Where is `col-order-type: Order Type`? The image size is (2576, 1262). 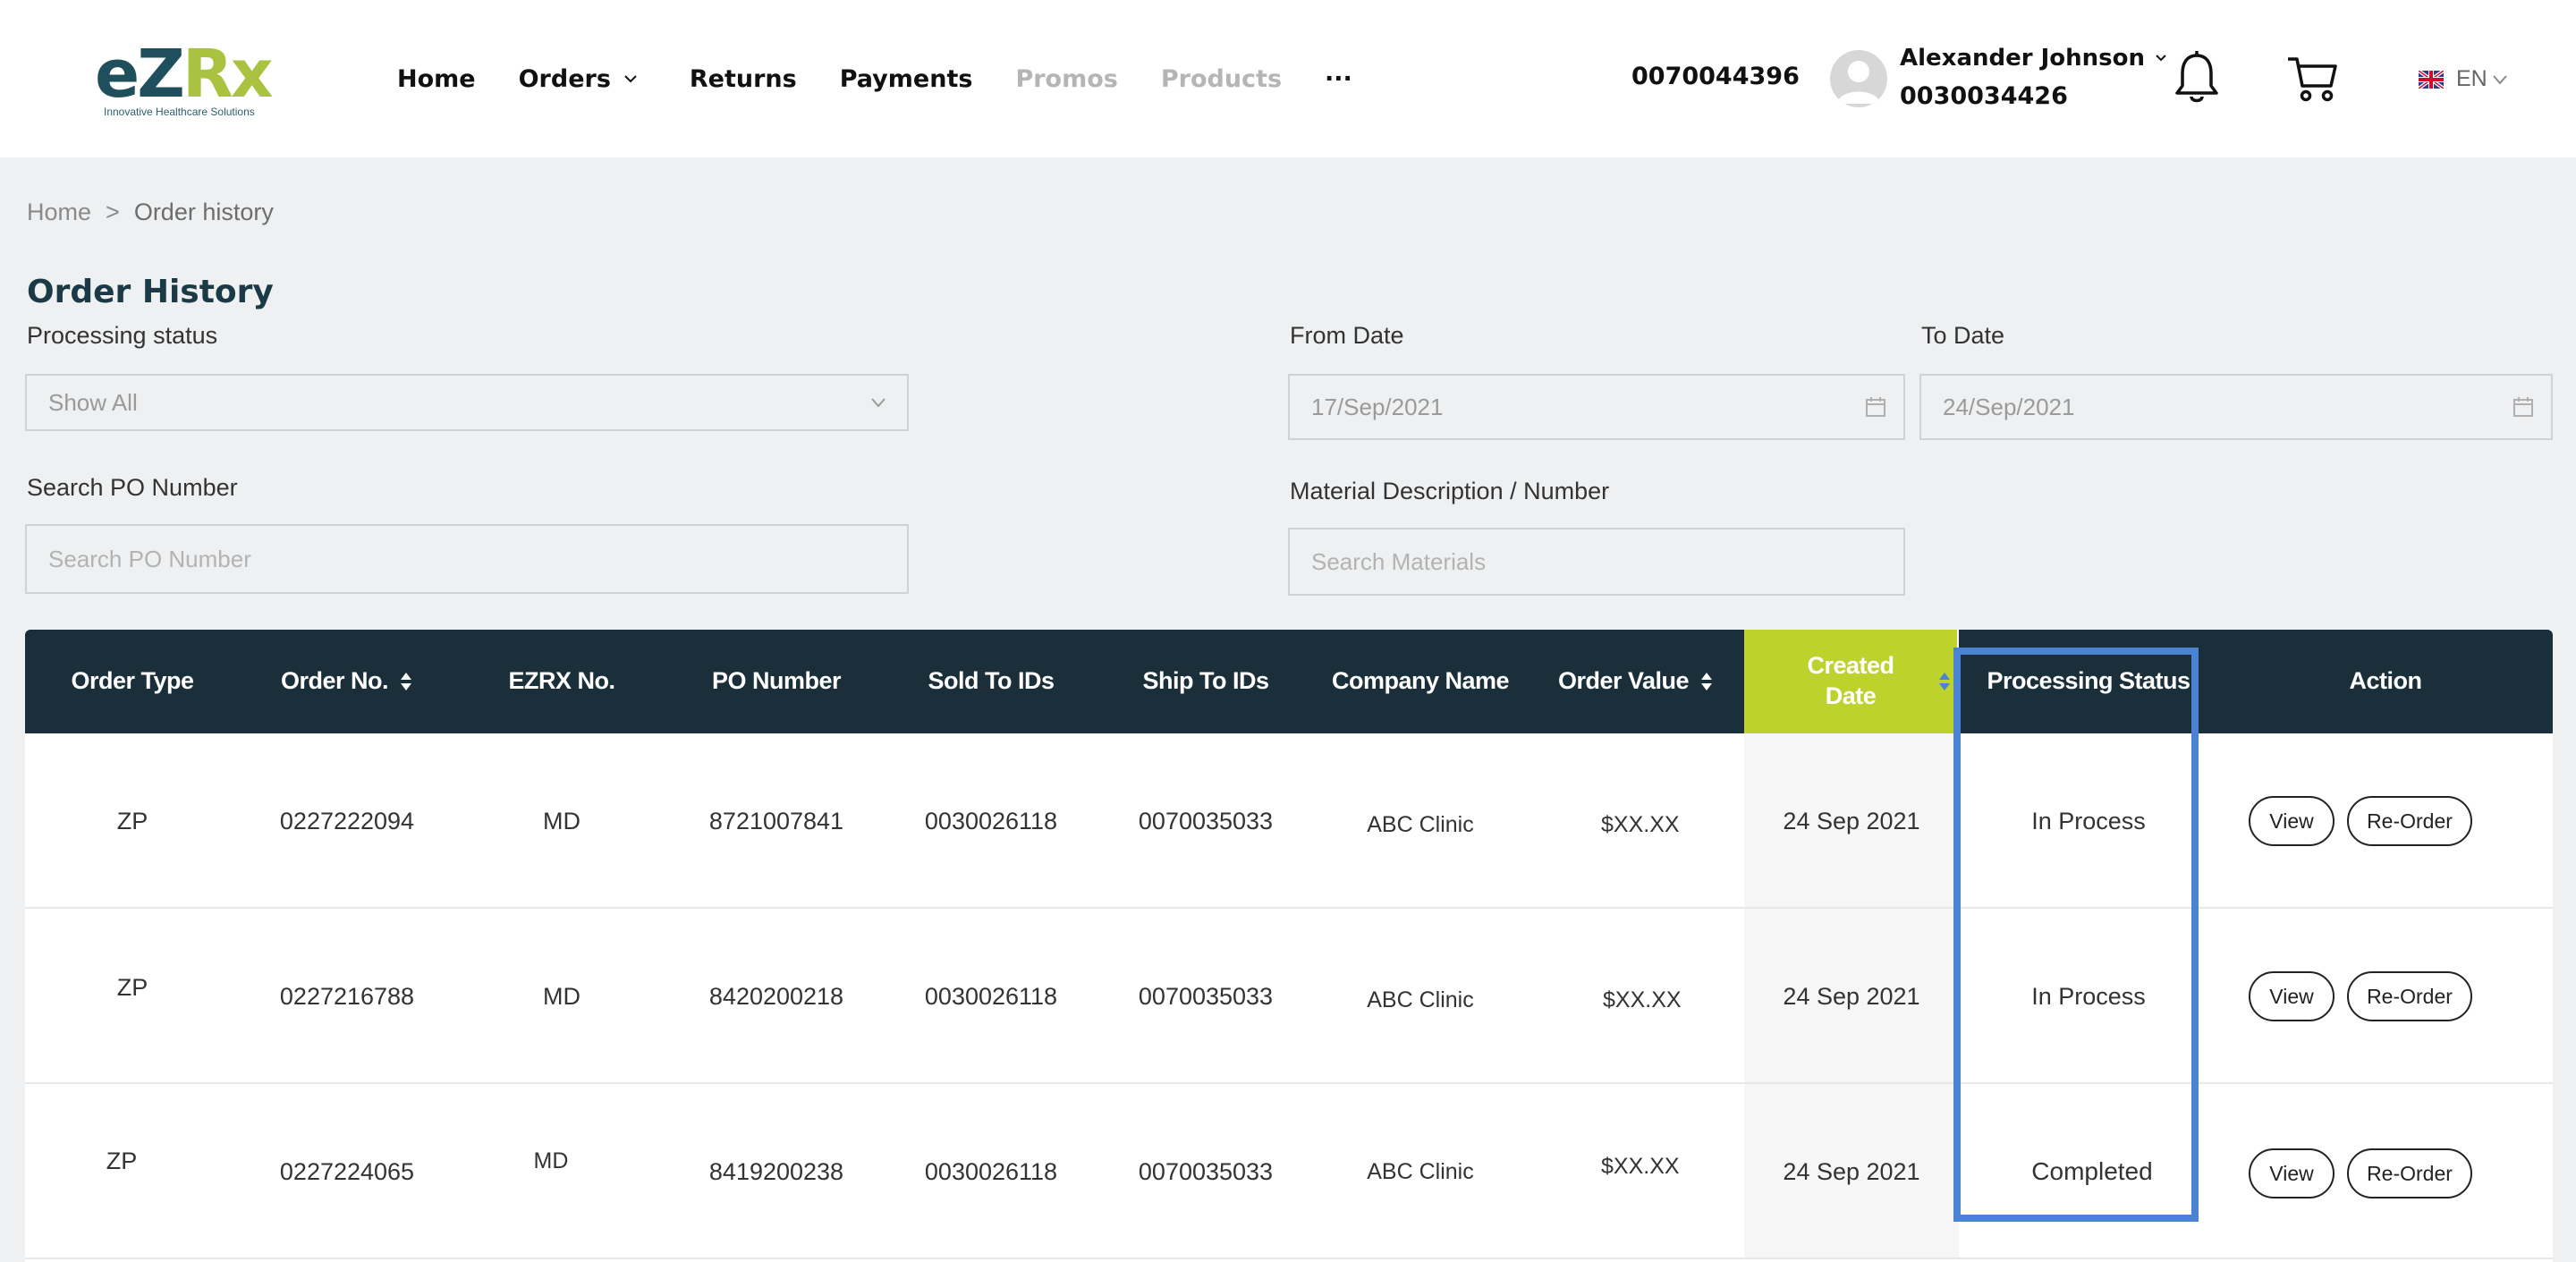 col-order-type: Order Type is located at coordinates (132, 681).